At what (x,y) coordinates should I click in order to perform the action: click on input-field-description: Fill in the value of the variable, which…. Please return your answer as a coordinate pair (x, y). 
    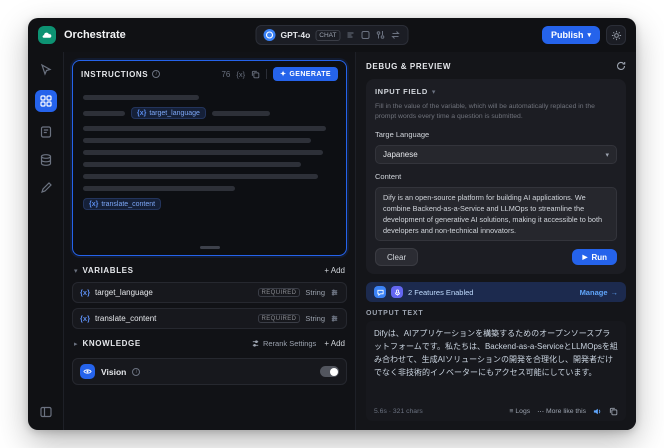
    Looking at the image, I should click on (485, 112).